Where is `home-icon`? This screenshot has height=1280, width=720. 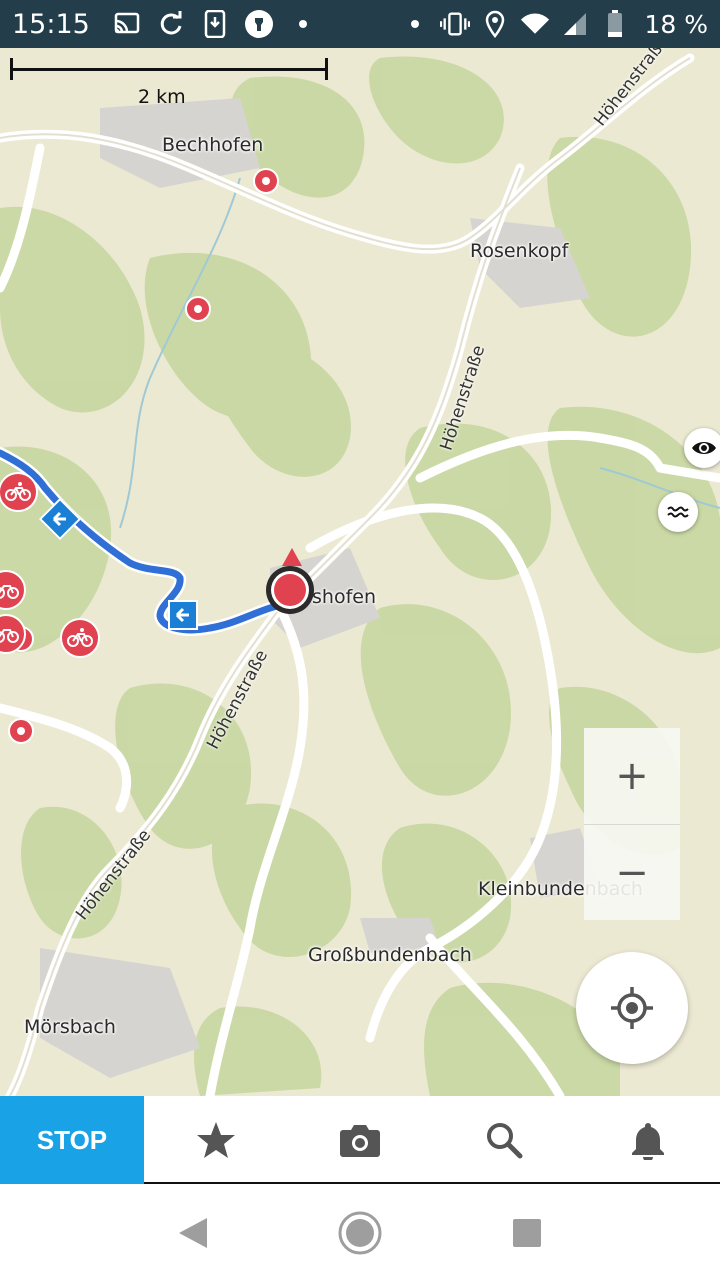 home-icon is located at coordinates (360, 1233).